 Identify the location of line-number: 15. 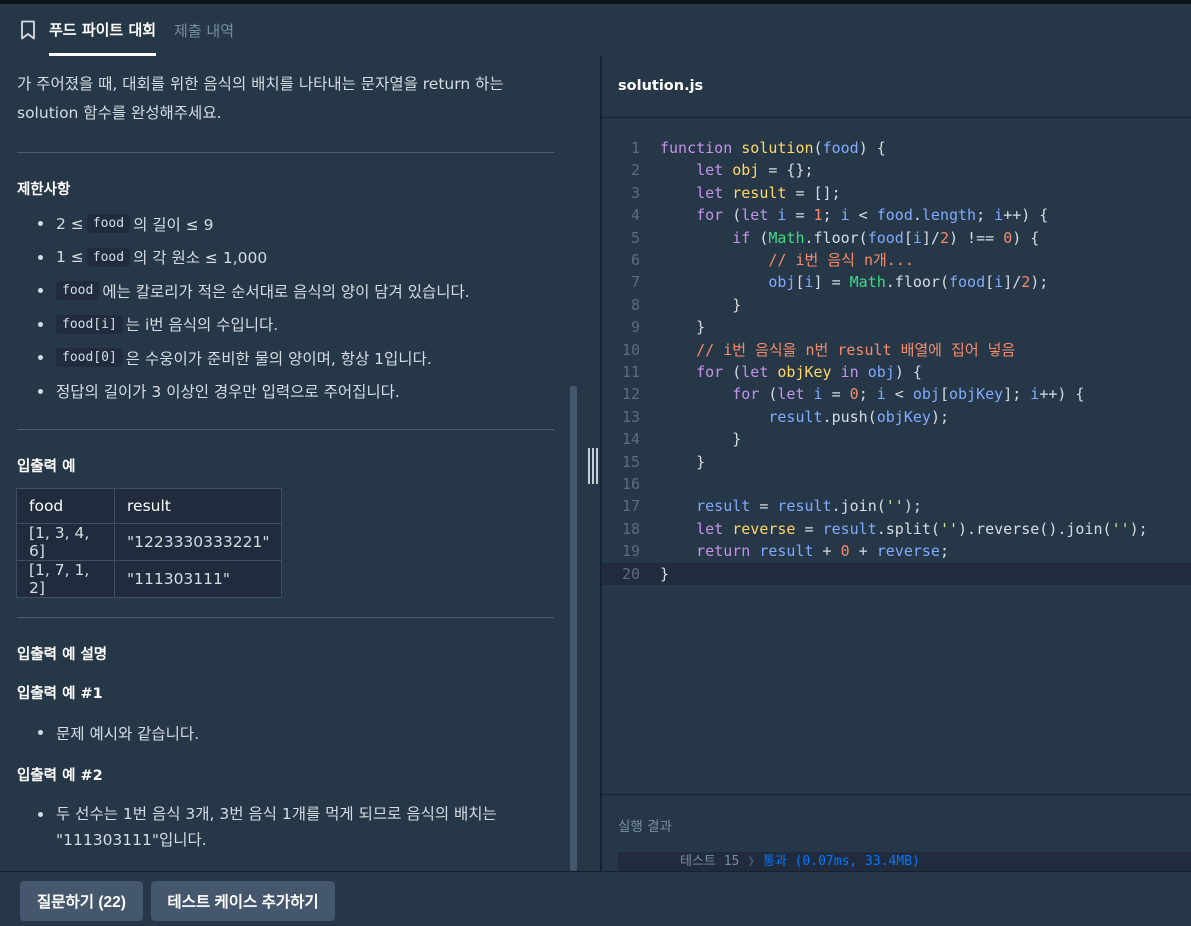
(630, 461).